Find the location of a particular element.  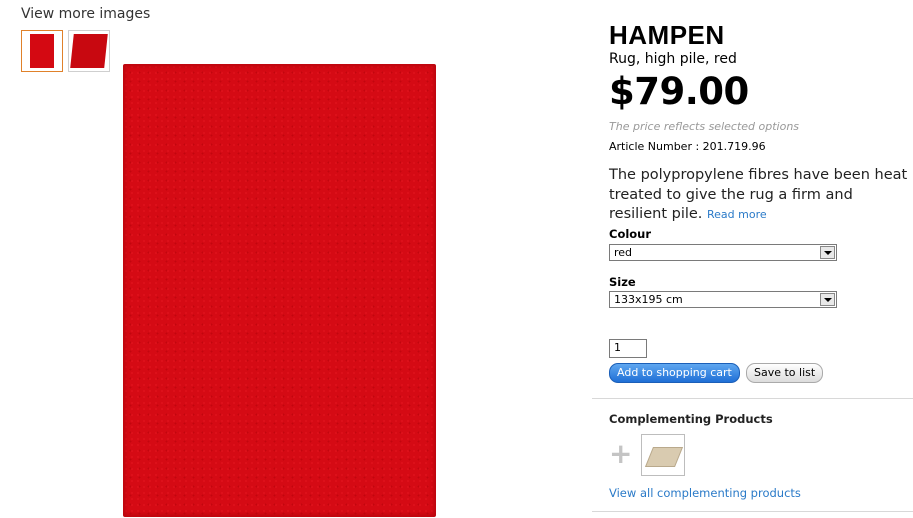

complementing-products-title: Complementing Products is located at coordinates (691, 419).